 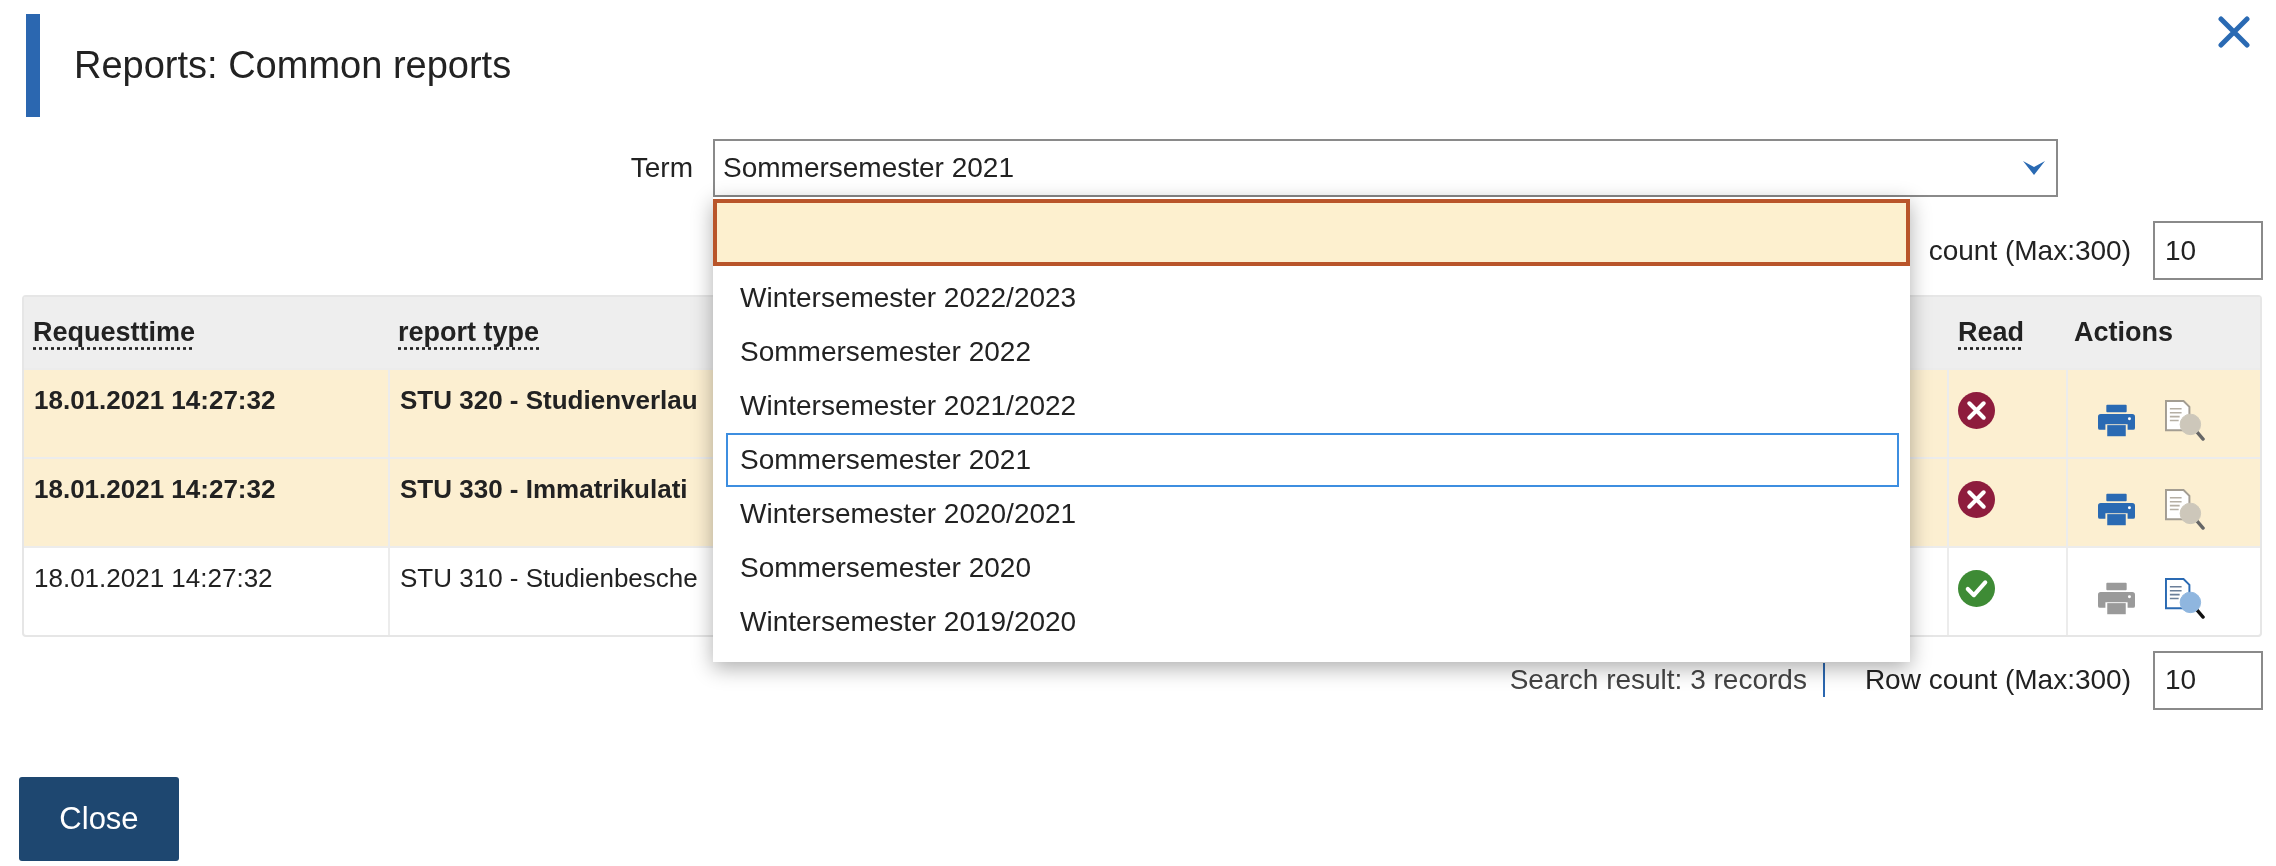 What do you see at coordinates (1312, 622) in the screenshot?
I see `dropdown-option: Wintersemester 2019/2020` at bounding box center [1312, 622].